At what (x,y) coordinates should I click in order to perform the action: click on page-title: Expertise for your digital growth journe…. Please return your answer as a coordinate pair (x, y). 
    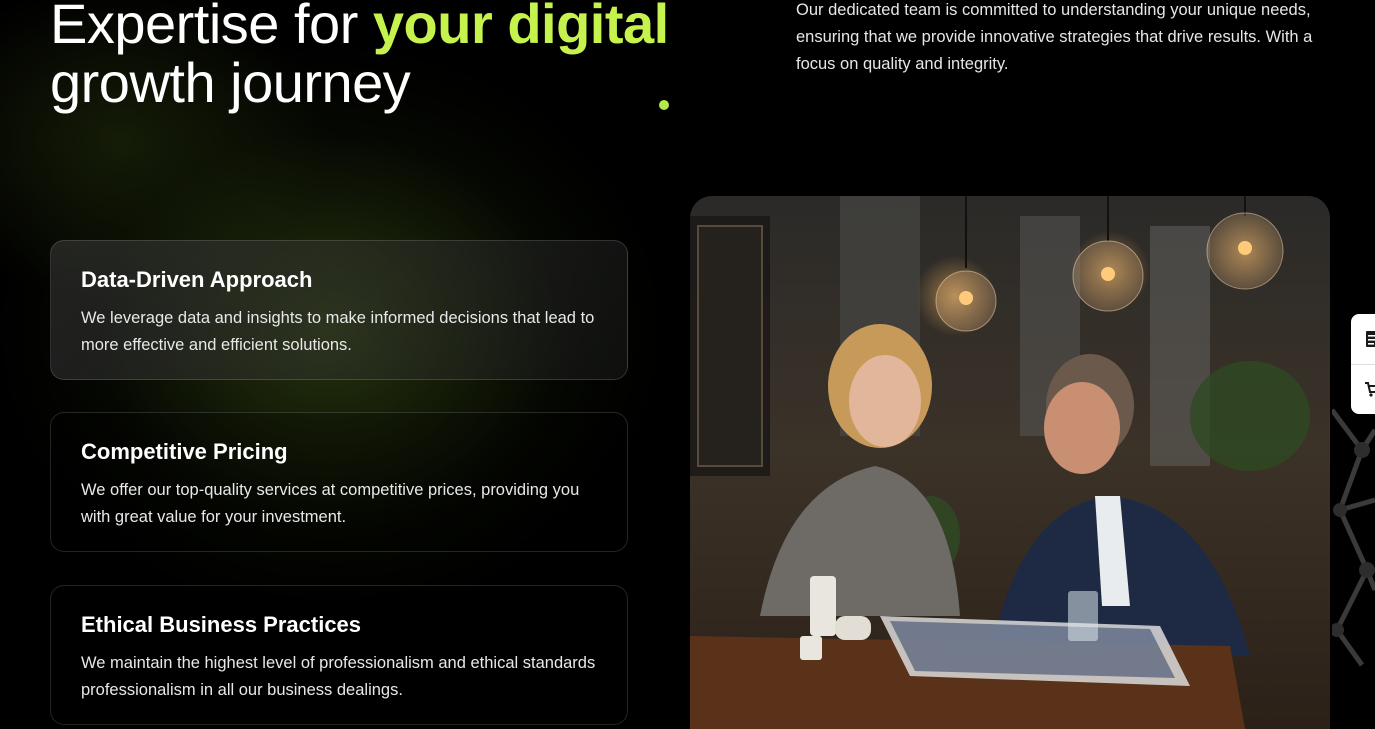
    Looking at the image, I should click on (359, 56).